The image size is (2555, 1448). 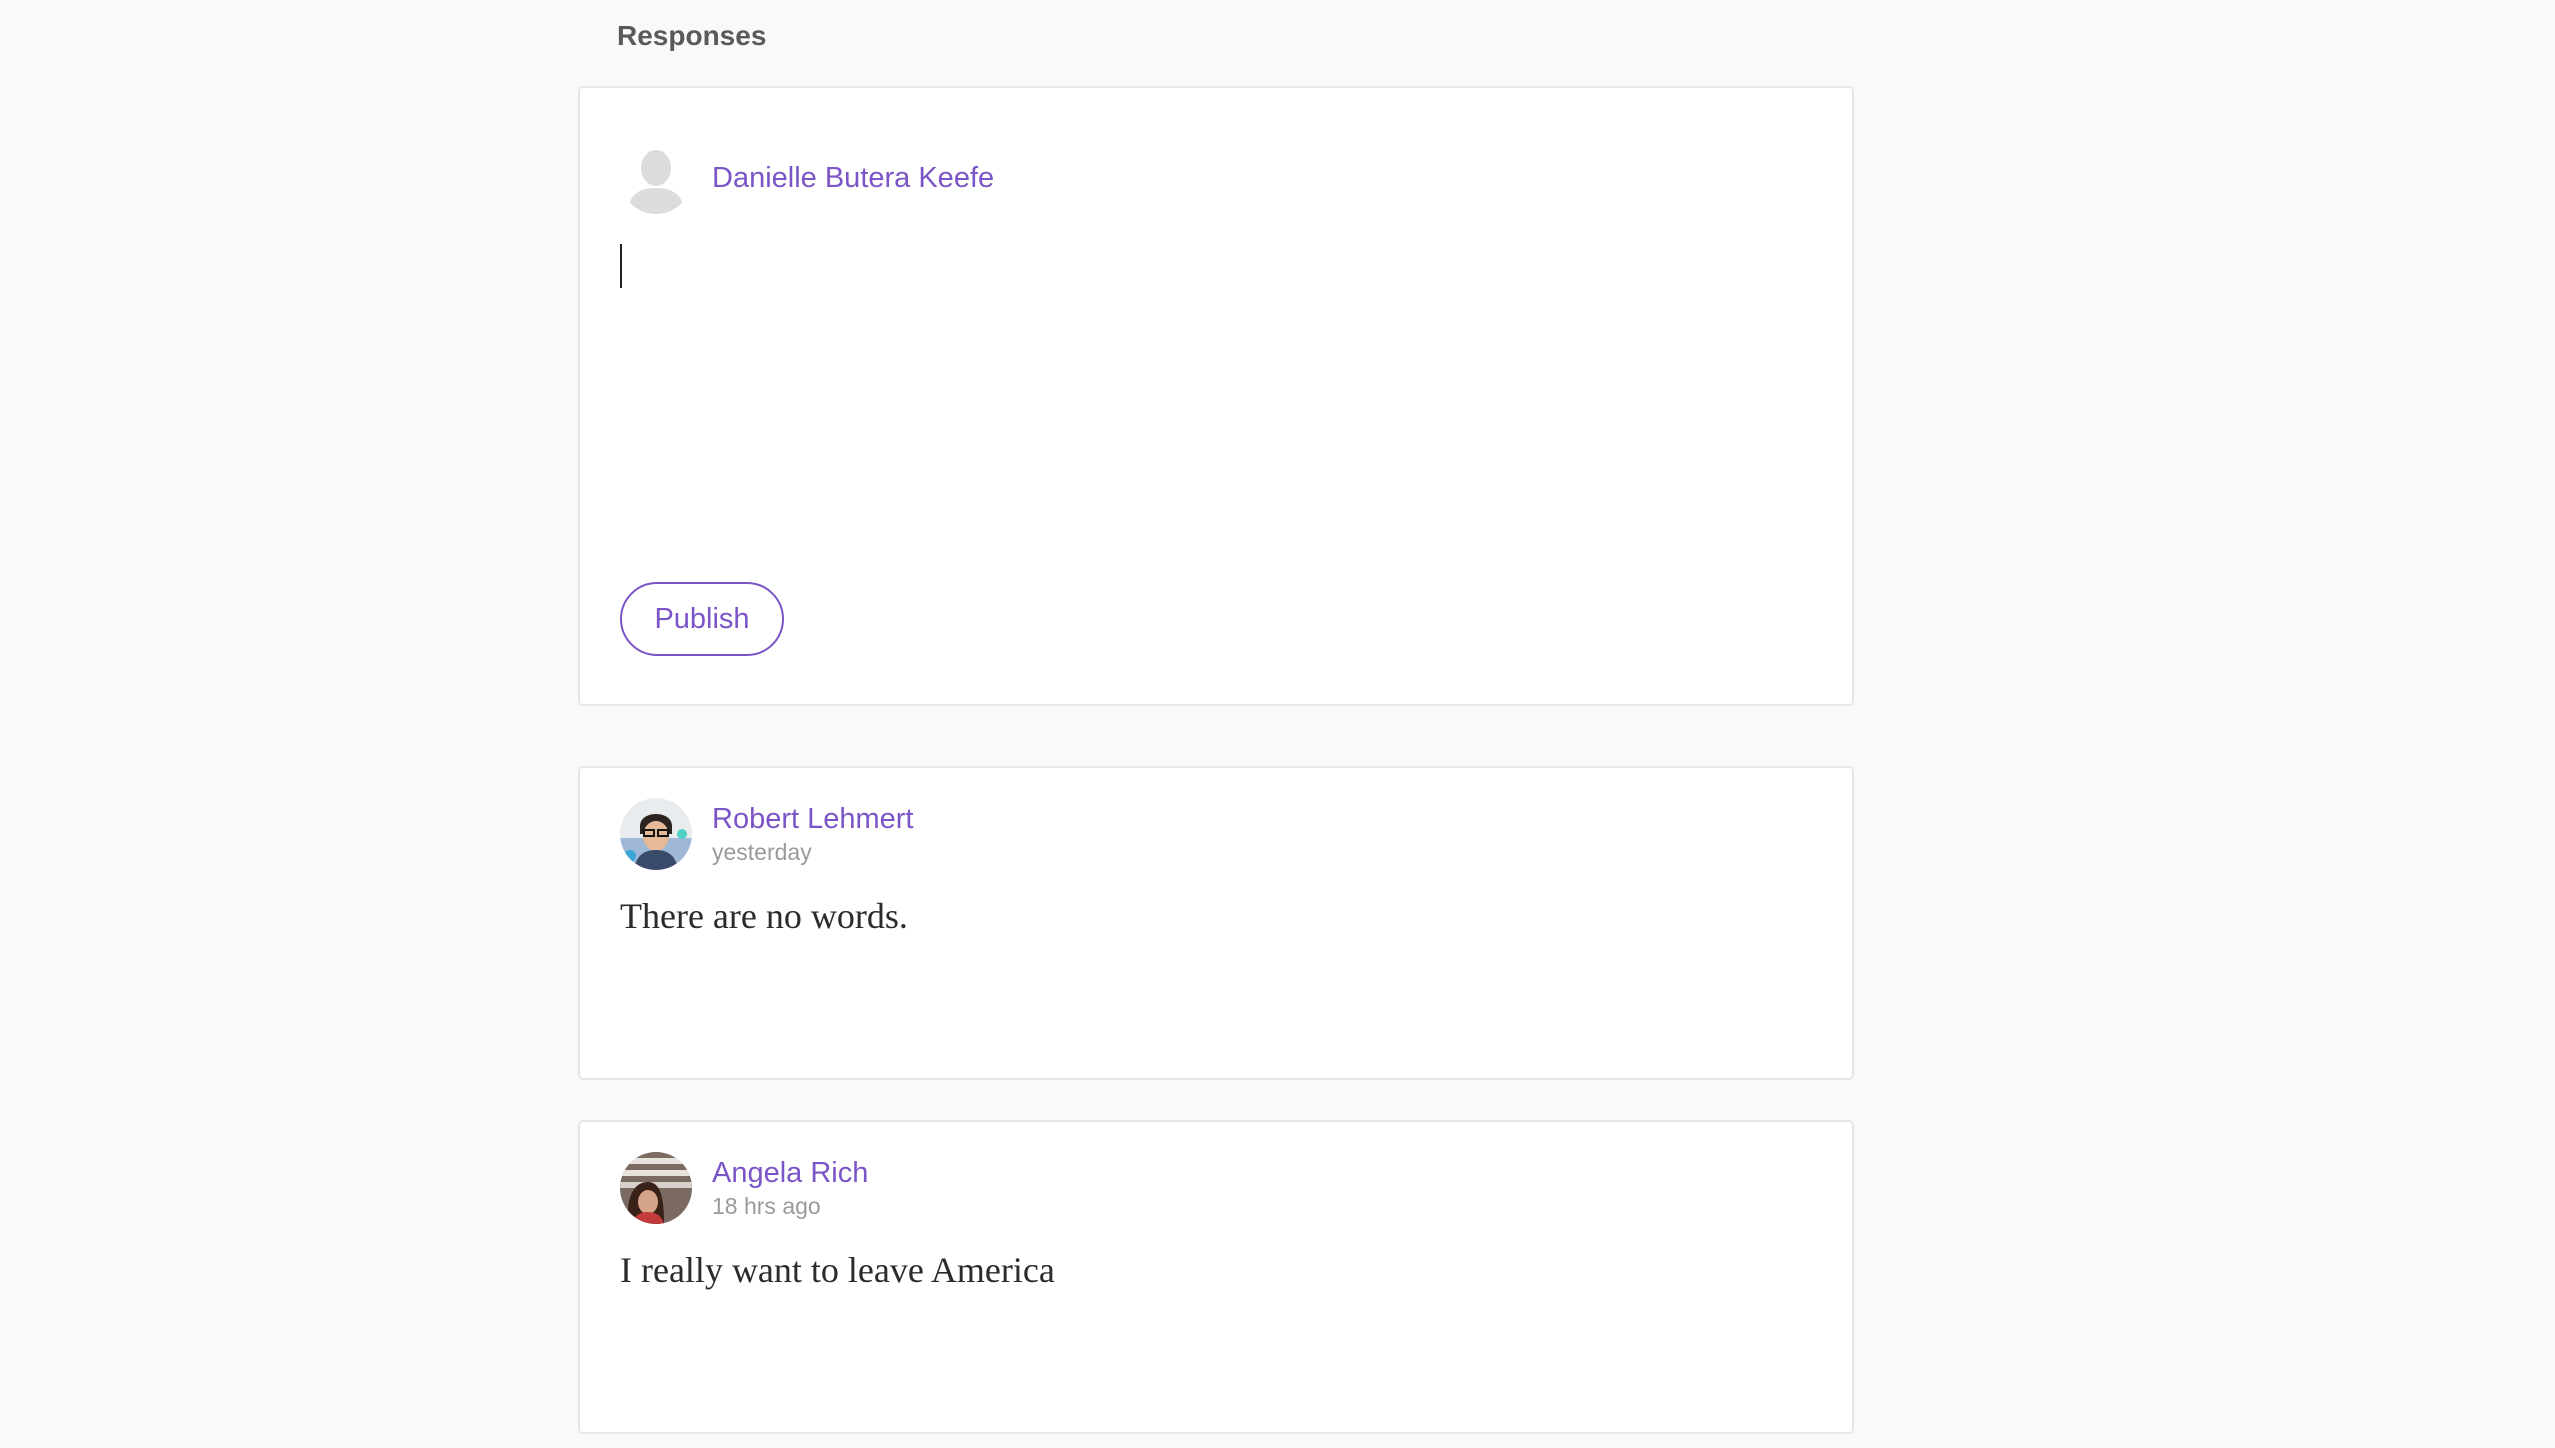 I want to click on response-author-row: Angela Rich 18 hrs ago, so click(x=744, y=1188).